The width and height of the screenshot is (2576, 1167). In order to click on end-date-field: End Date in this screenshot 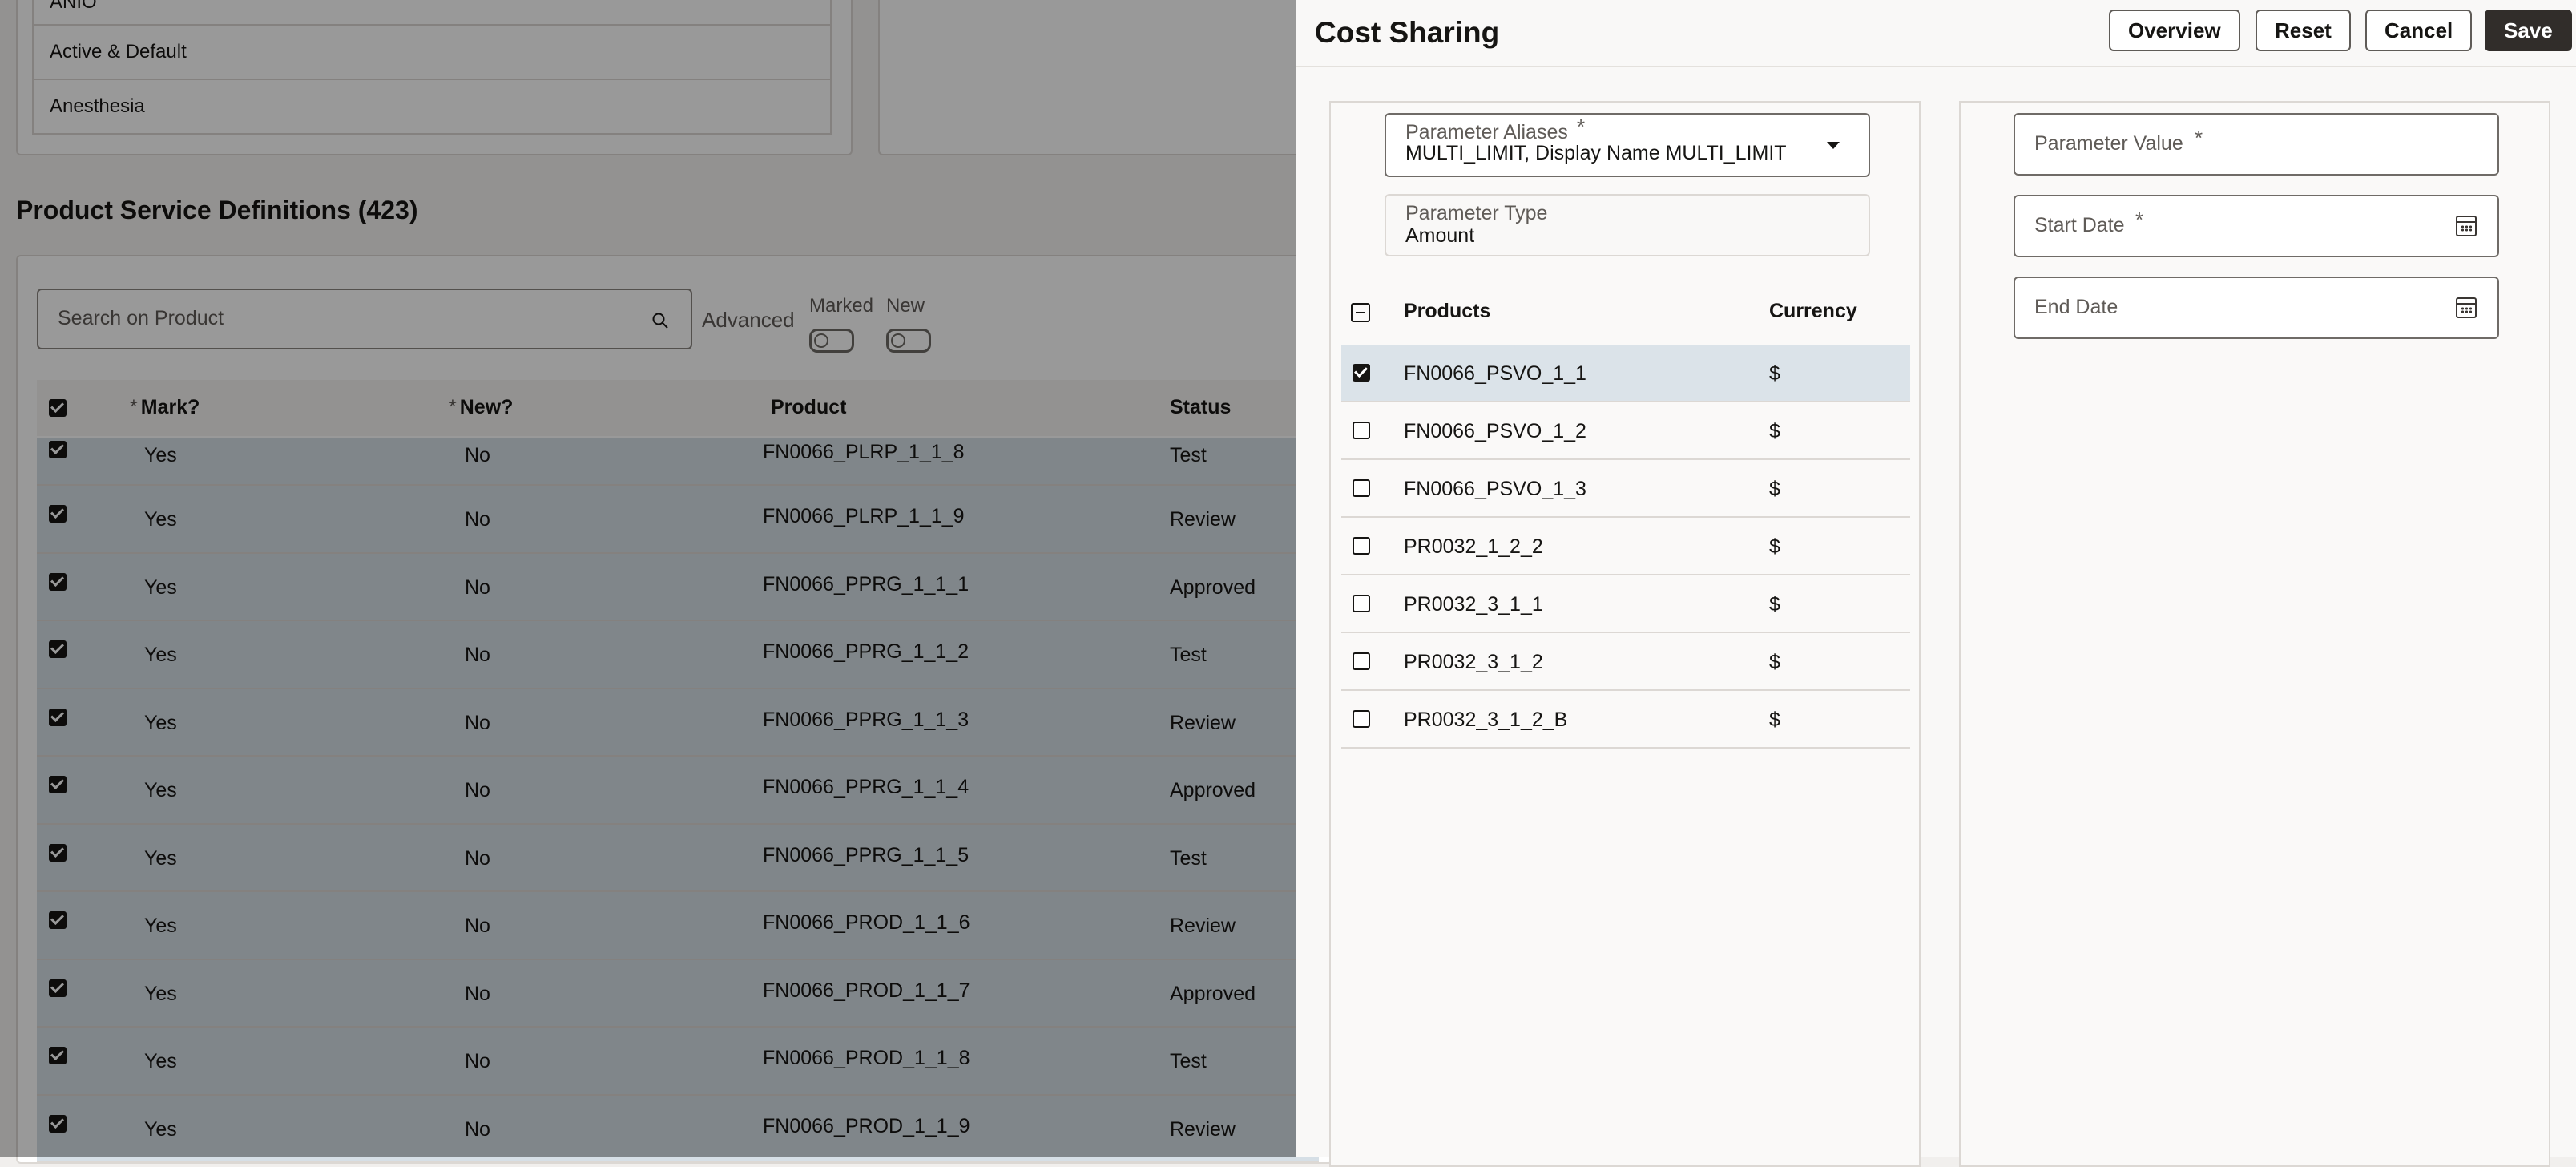, I will do `click(2256, 308)`.